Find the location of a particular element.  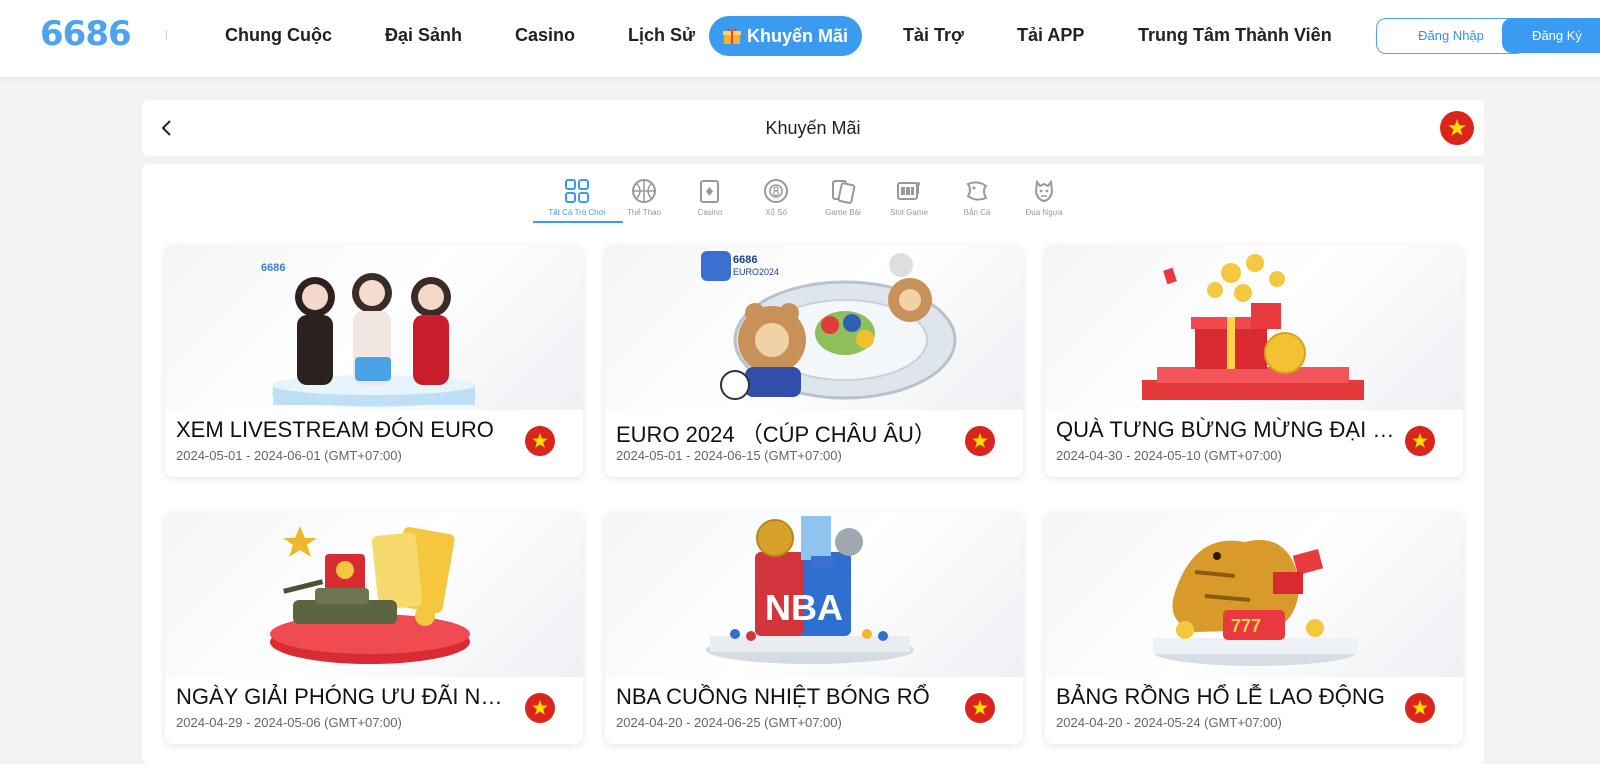

promo-title: QUÀ TƯNG BỪNG MỪNG ĐẠI LỄ 30/4 is located at coordinates (1226, 429).